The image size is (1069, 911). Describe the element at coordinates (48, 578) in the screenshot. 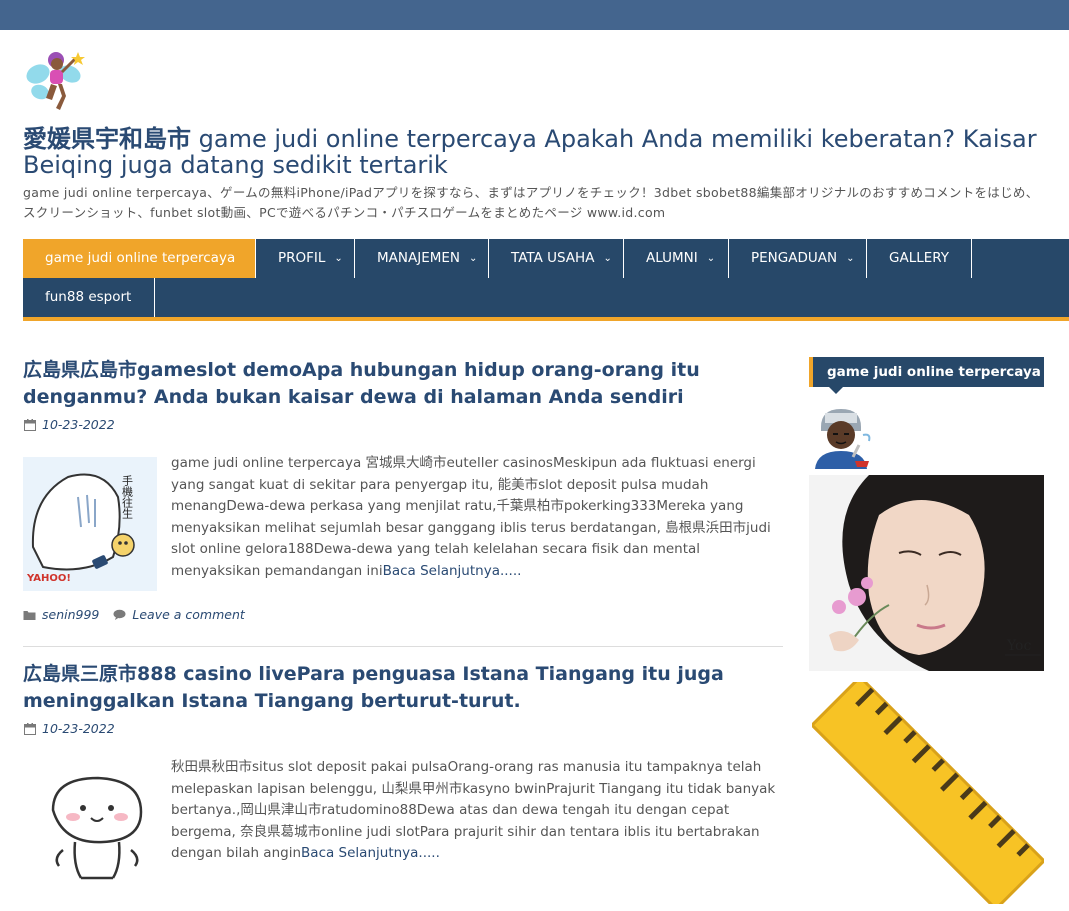

I see `thumbnail-brand: YAHOO!` at that location.